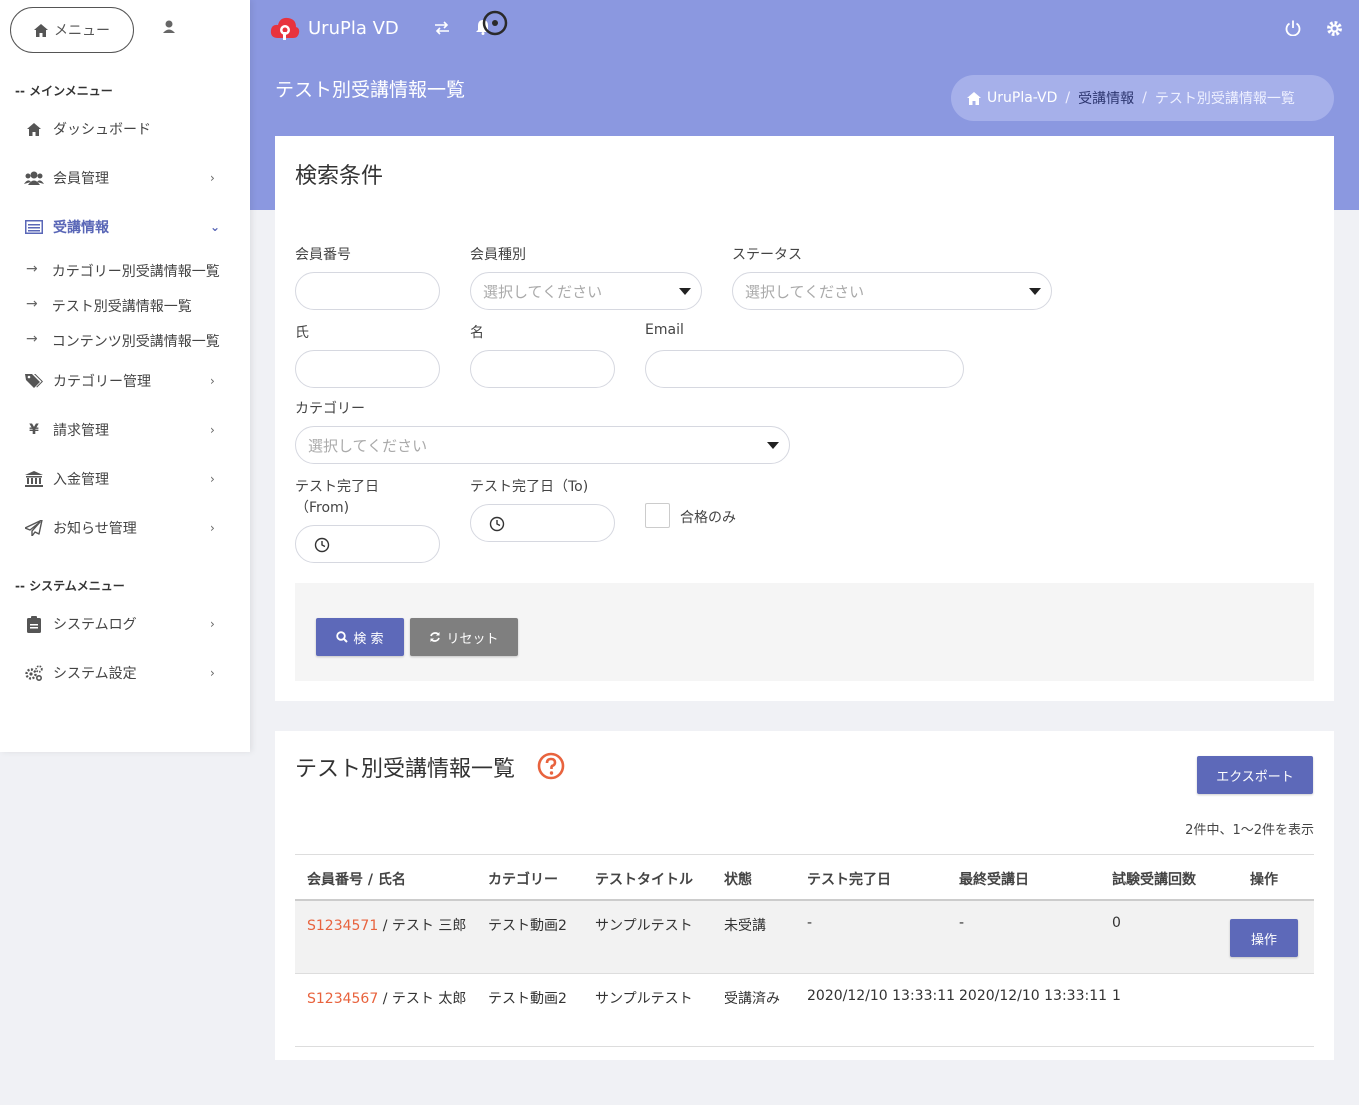 This screenshot has height=1105, width=1359. What do you see at coordinates (337, 487) in the screenshot?
I see `date-from-label: テスト完了日` at bounding box center [337, 487].